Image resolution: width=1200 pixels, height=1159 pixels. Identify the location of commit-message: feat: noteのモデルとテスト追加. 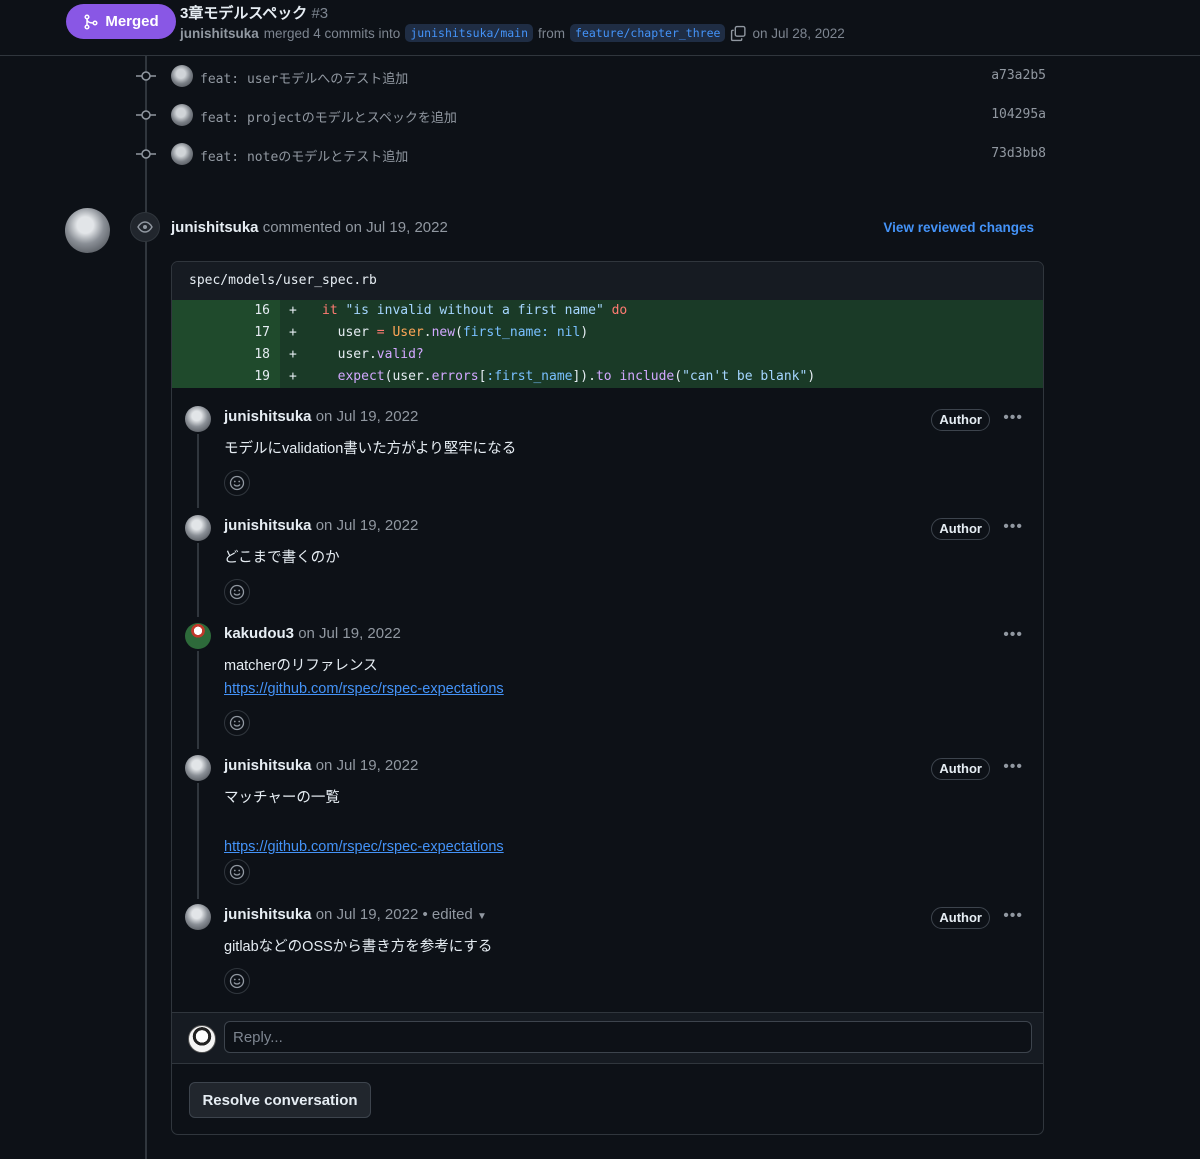
(304, 155).